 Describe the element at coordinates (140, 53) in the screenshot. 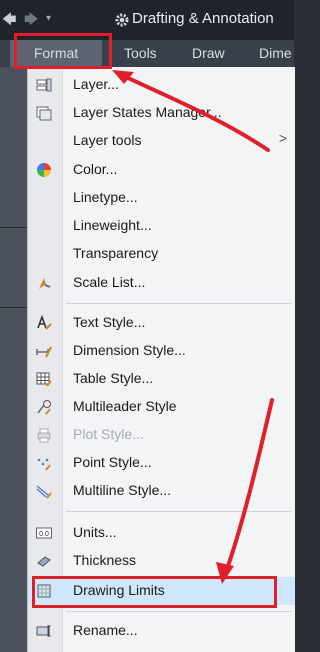

I see `menu-tools: Tools` at that location.